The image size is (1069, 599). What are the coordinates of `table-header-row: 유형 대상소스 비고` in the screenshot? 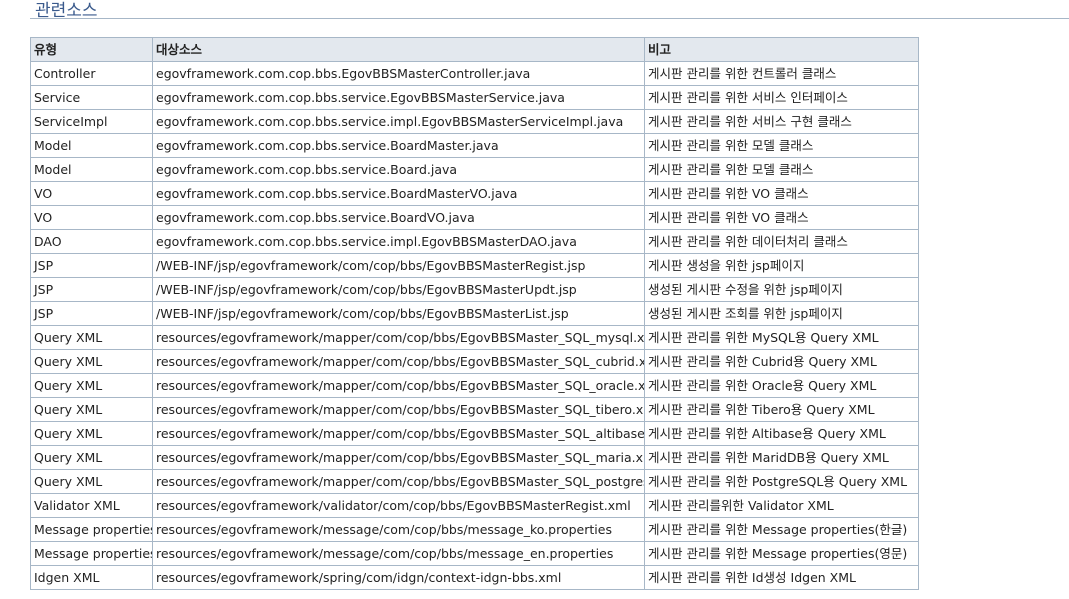 It's located at (474, 49).